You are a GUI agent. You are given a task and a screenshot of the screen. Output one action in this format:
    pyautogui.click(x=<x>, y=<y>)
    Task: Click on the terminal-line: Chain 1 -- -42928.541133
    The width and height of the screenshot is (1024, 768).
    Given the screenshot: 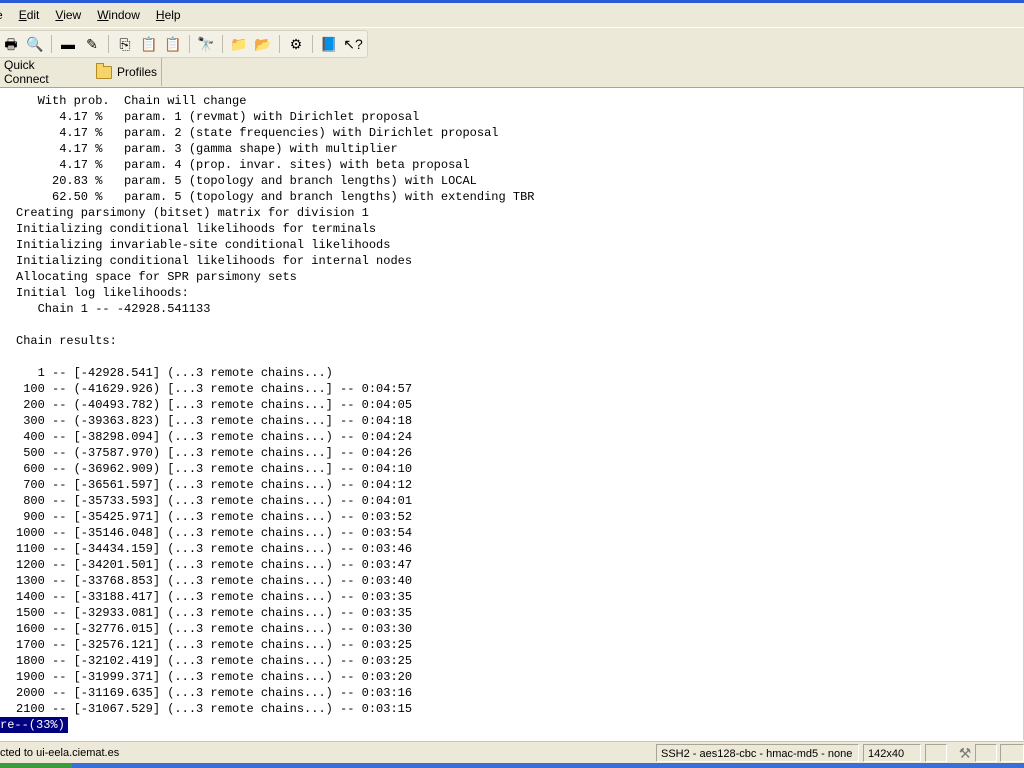 What is the action you would take?
    pyautogui.click(x=113, y=309)
    